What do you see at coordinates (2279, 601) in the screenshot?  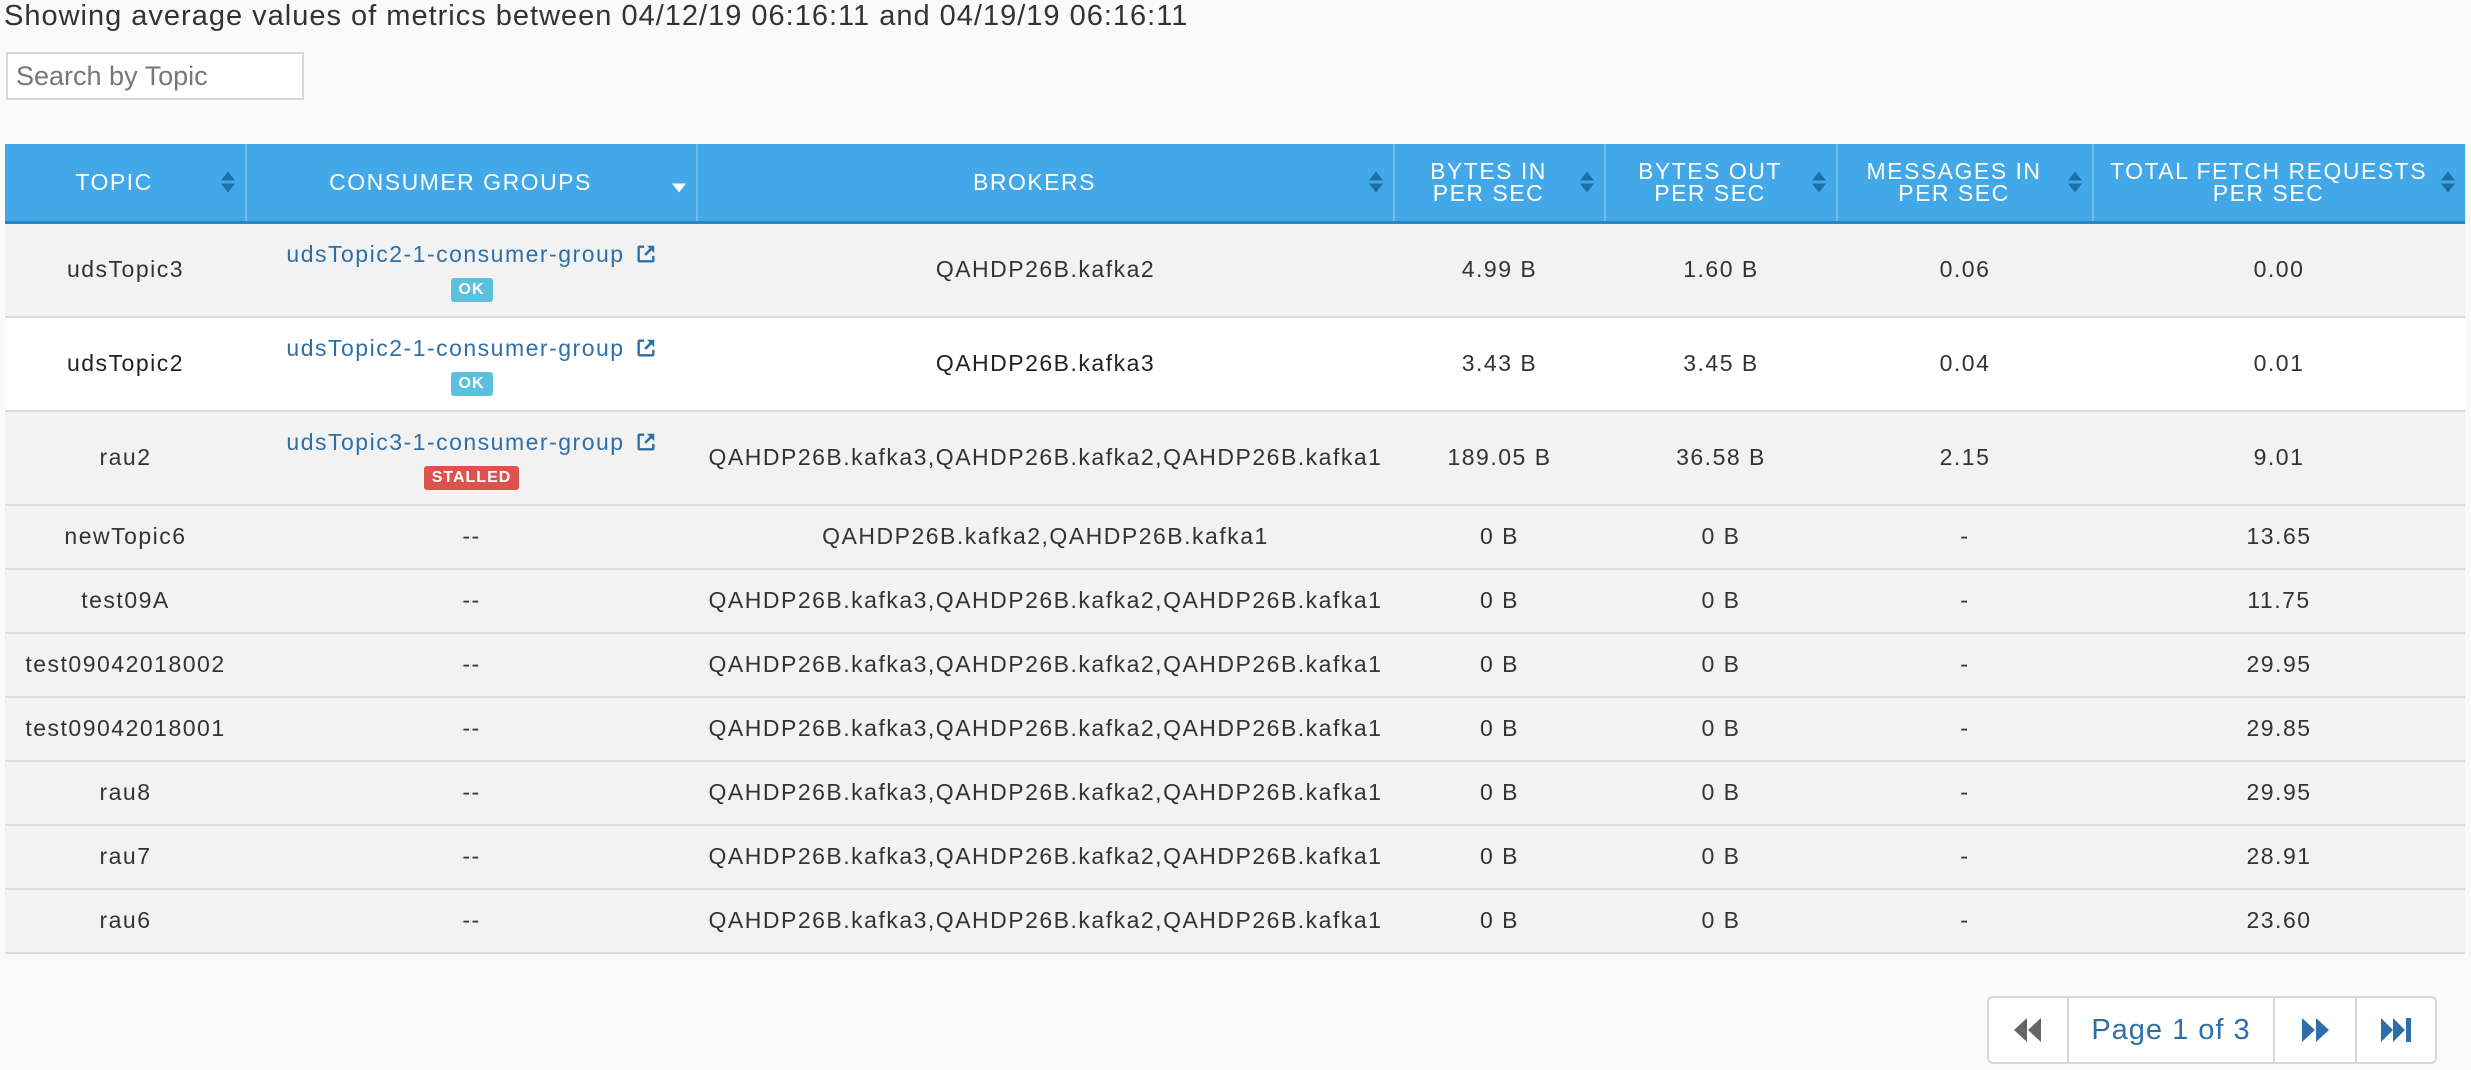 I see `fetch-requests-cell: 11.75` at bounding box center [2279, 601].